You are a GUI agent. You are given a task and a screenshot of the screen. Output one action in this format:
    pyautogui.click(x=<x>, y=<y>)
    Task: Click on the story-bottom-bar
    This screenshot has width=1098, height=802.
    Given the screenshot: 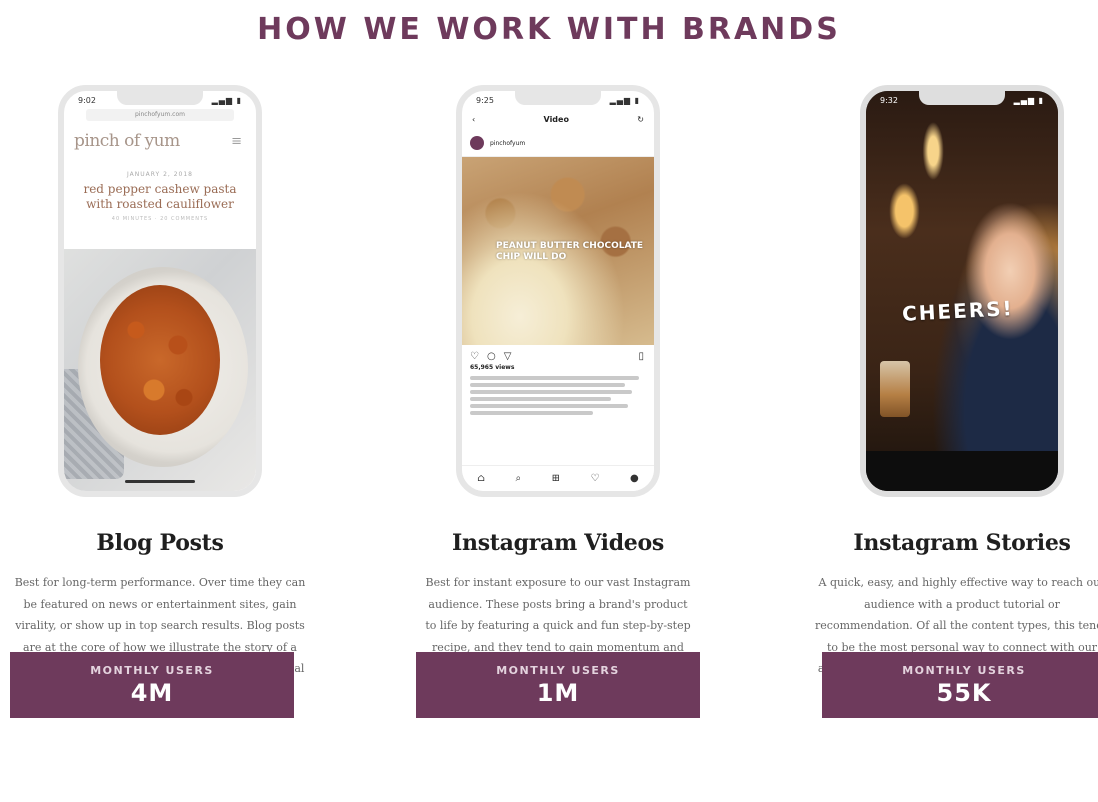 What is the action you would take?
    pyautogui.click(x=962, y=471)
    